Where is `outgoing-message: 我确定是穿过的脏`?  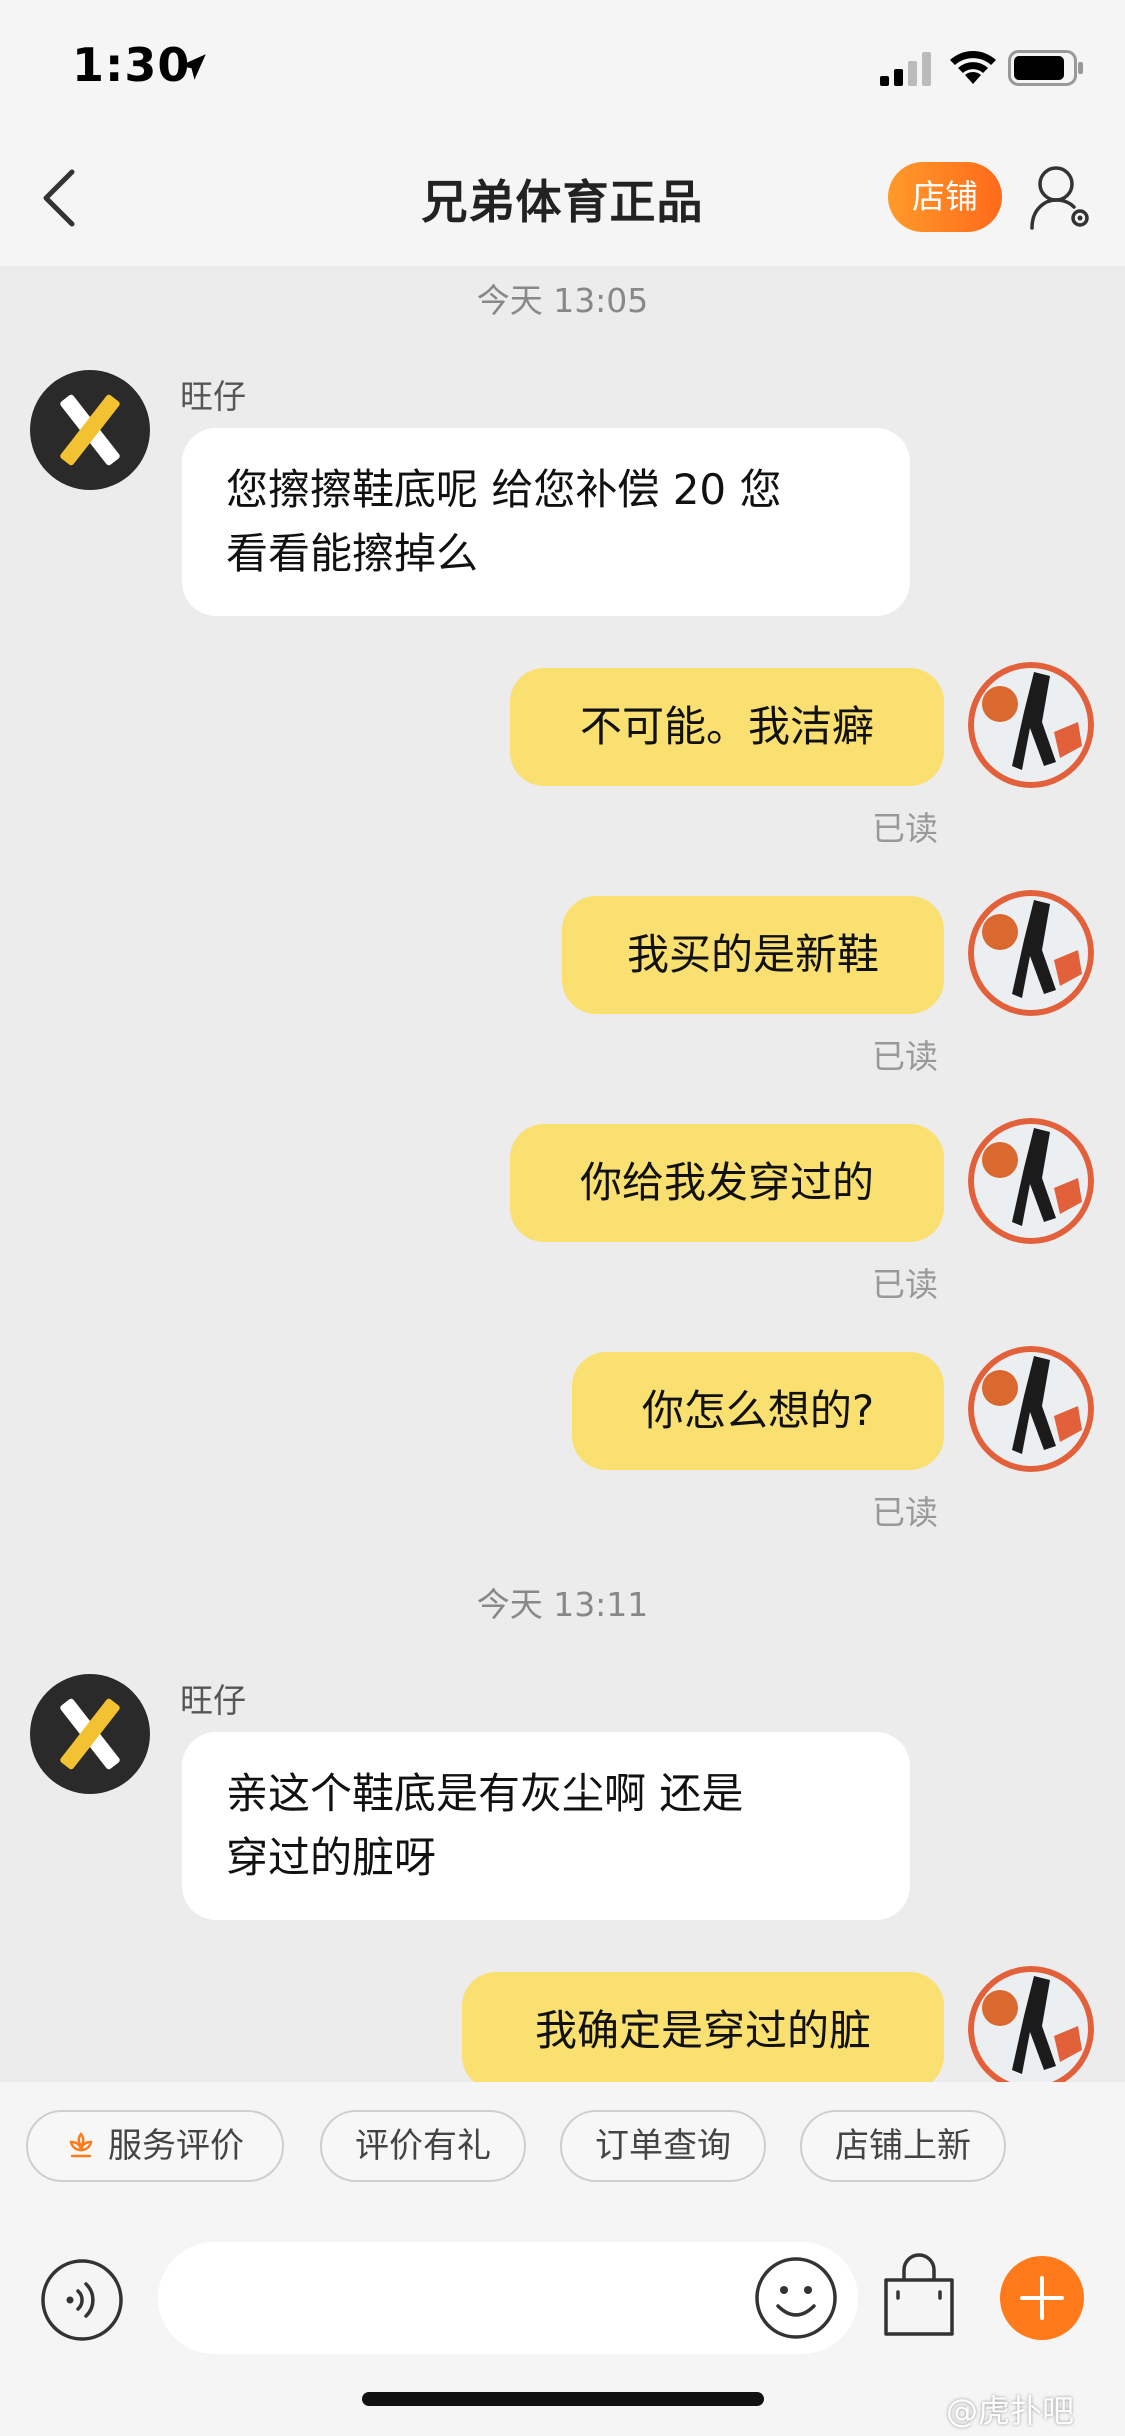 outgoing-message: 我确定是穿过的脏 is located at coordinates (703, 2027).